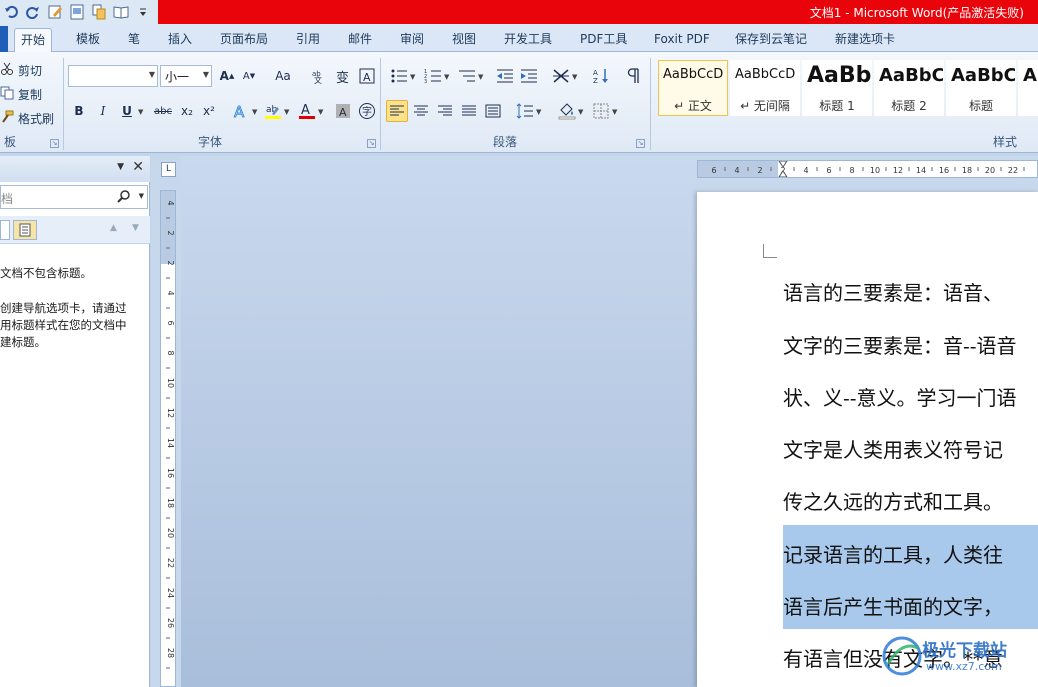 The width and height of the screenshot is (1038, 687). I want to click on format-painter-button: 格式刷, so click(27, 118).